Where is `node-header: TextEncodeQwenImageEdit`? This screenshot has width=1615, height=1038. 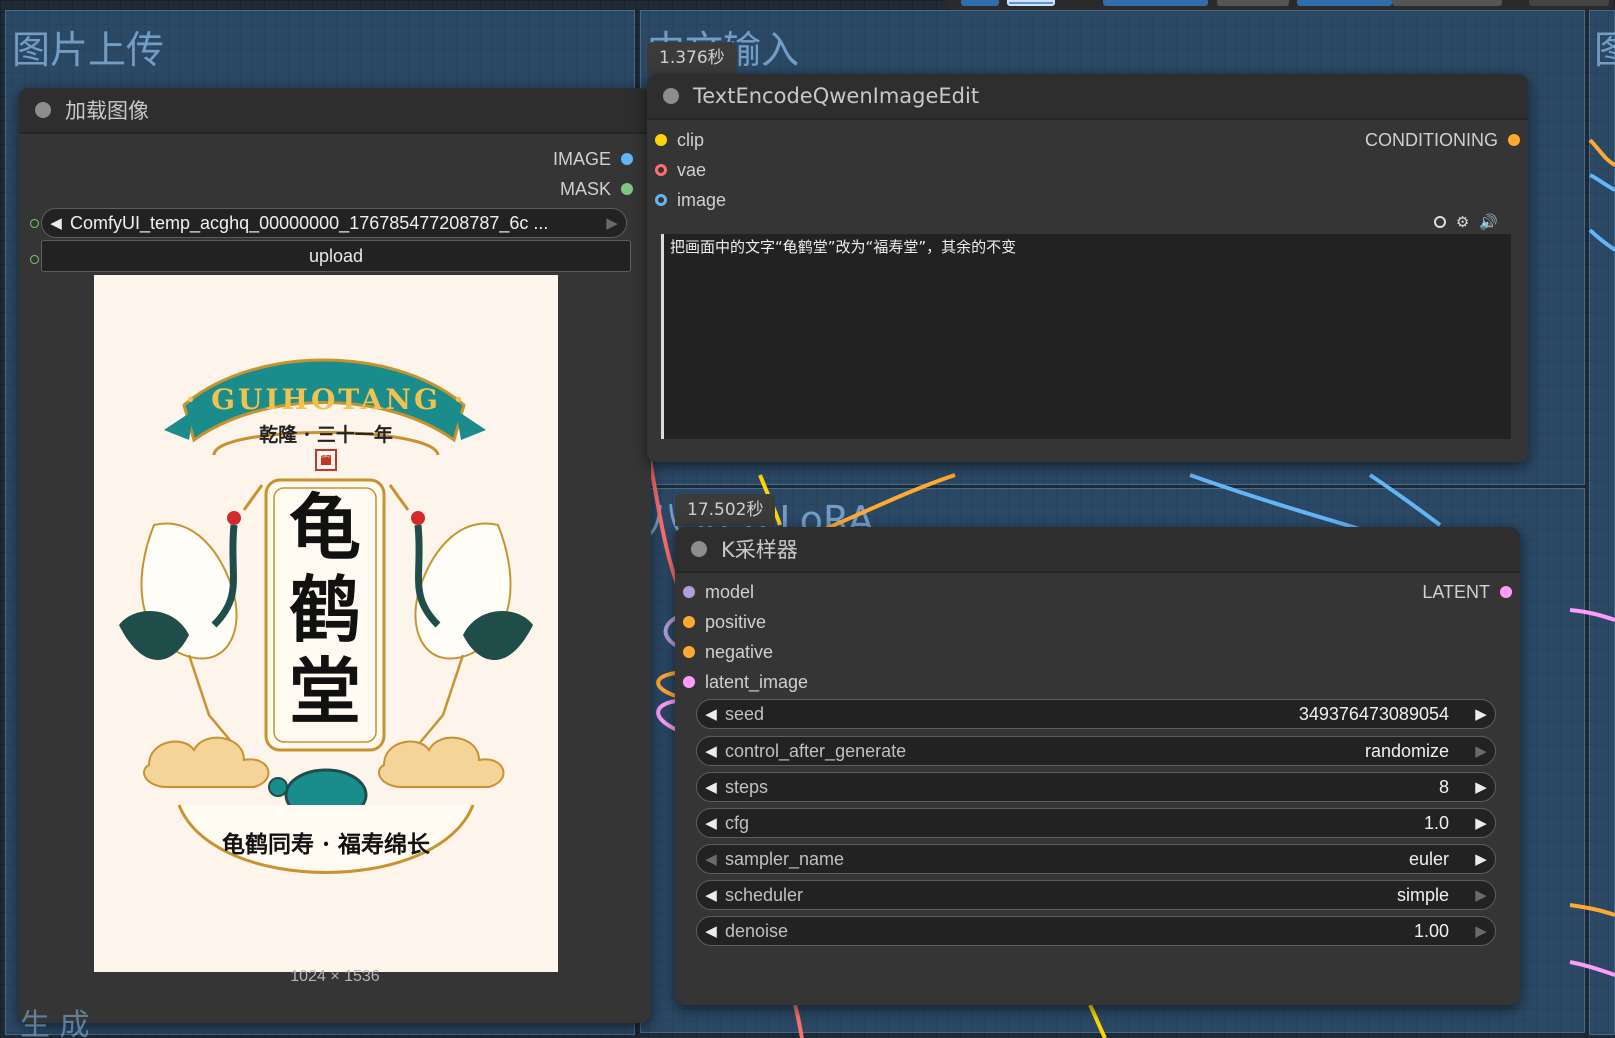
node-header: TextEncodeQwenImageEdit is located at coordinates (1087, 97).